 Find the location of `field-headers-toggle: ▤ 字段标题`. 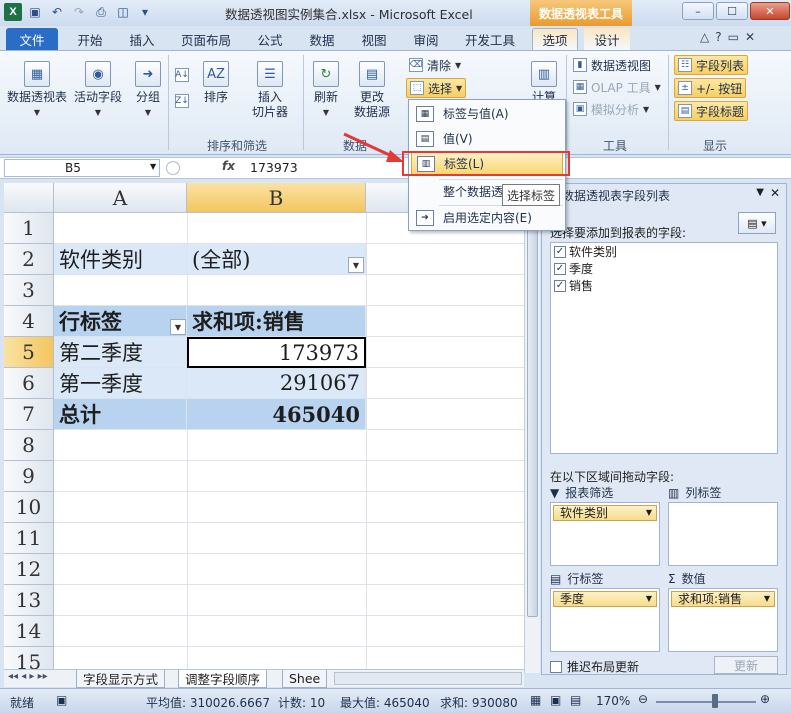

field-headers-toggle: ▤ 字段标题 is located at coordinates (711, 111).